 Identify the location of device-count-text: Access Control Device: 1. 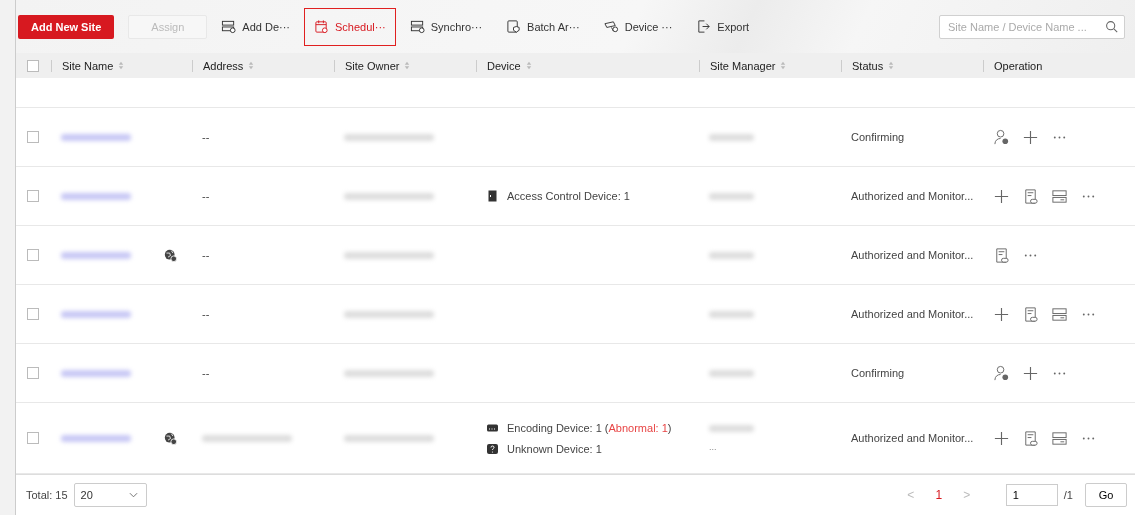
(568, 196).